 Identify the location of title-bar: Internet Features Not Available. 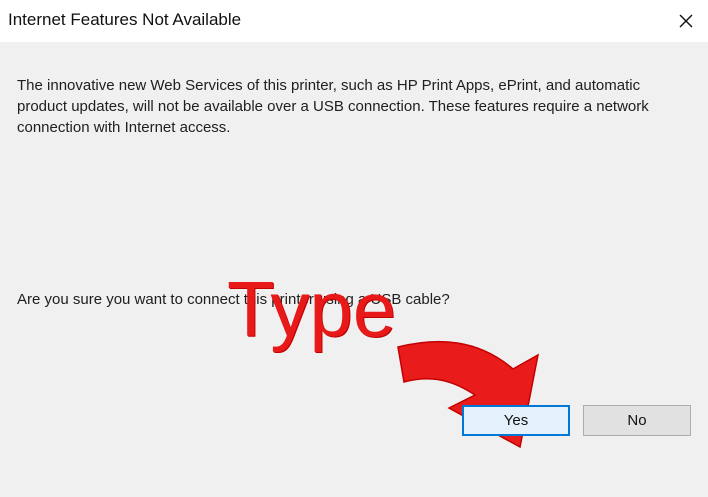
(354, 21).